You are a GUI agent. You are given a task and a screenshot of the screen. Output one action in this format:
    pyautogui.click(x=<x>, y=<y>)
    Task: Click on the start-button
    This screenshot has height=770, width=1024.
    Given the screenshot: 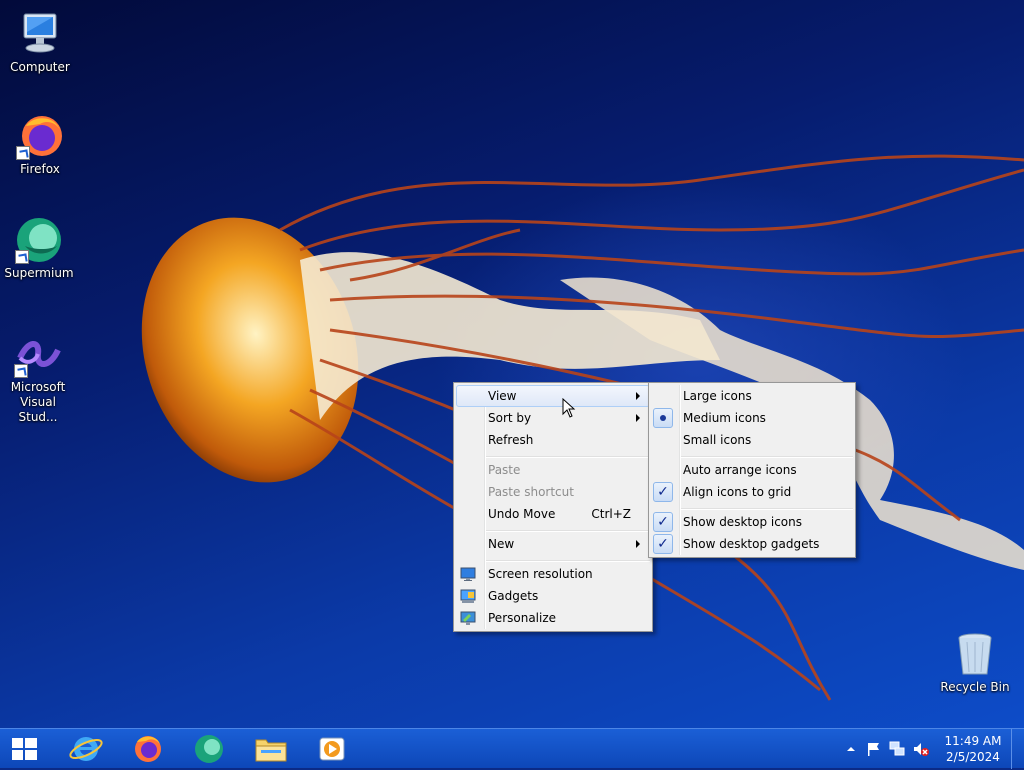 What is the action you would take?
    pyautogui.click(x=26, y=749)
    